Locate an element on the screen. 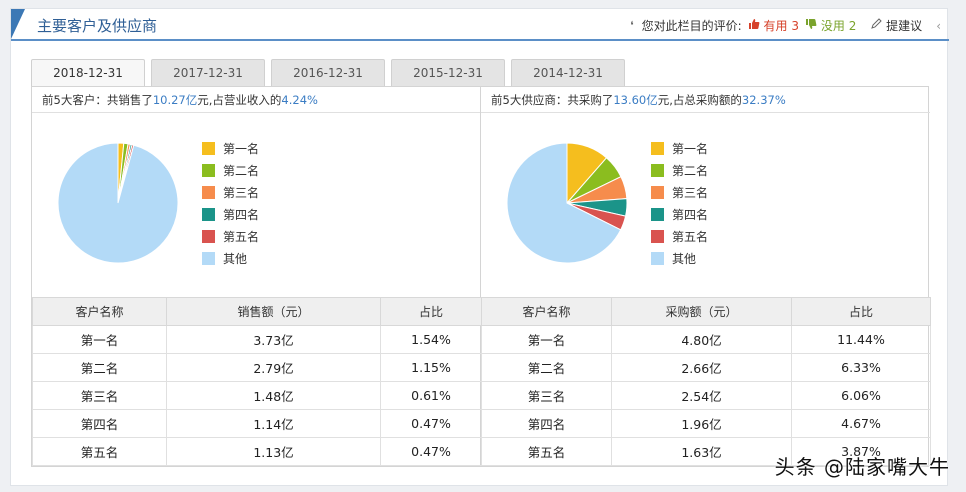 The height and width of the screenshot is (492, 966). useful-count: 3 is located at coordinates (795, 26).